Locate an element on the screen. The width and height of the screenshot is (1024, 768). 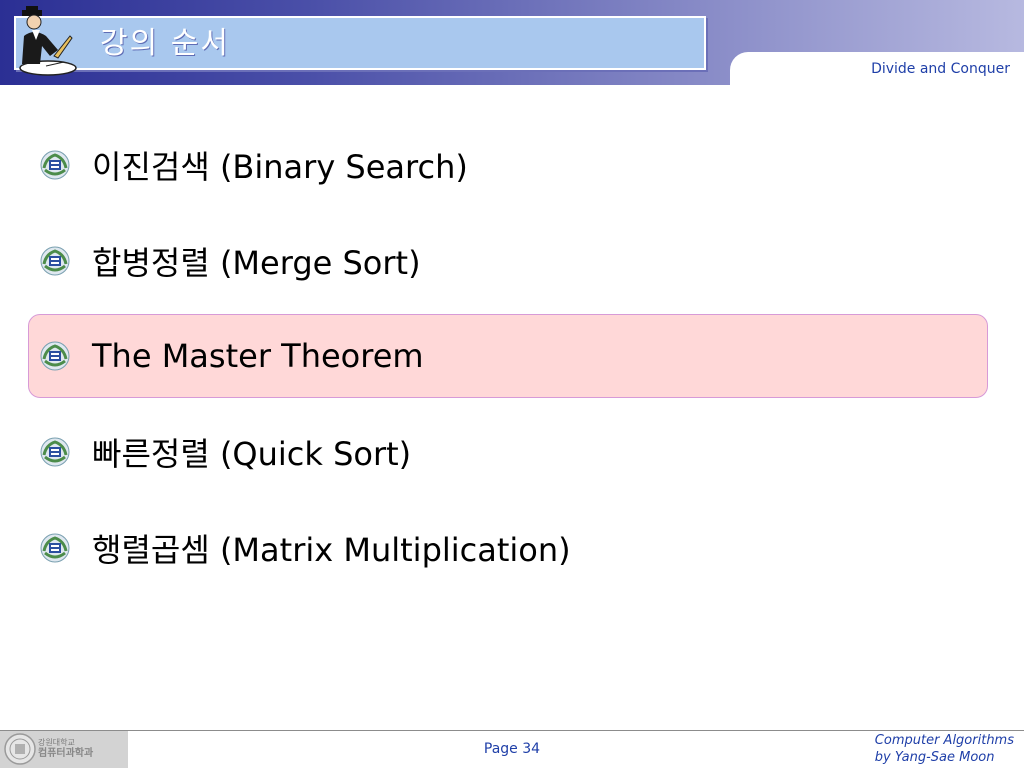
list-item: 합병정렬 (Merge Sort) is located at coordinates (230, 261).